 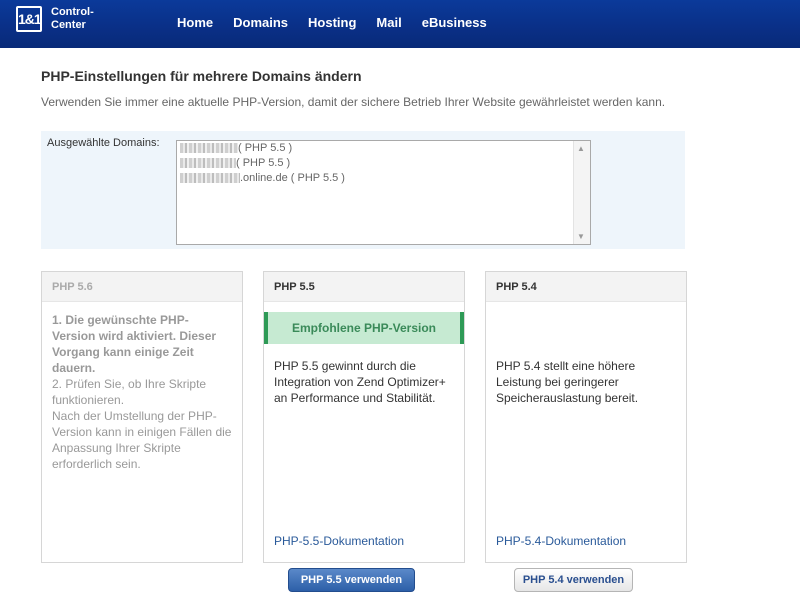 What do you see at coordinates (351, 580) in the screenshot?
I see `use-php-55-button: PHP 5.5 verwenden` at bounding box center [351, 580].